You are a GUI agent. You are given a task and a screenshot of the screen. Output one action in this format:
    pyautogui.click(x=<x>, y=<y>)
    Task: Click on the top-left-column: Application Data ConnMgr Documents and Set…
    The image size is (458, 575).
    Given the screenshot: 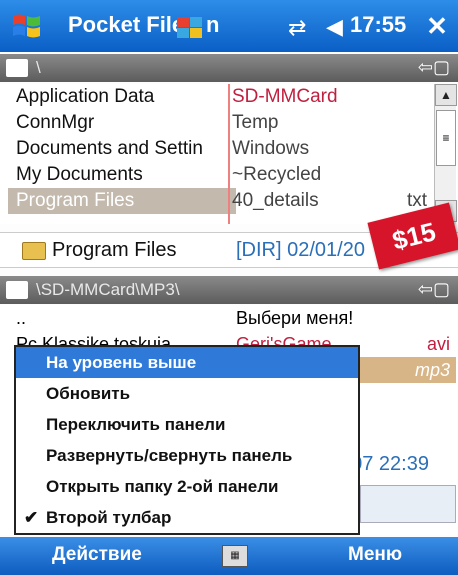 What is the action you would take?
    pyautogui.click(x=122, y=149)
    